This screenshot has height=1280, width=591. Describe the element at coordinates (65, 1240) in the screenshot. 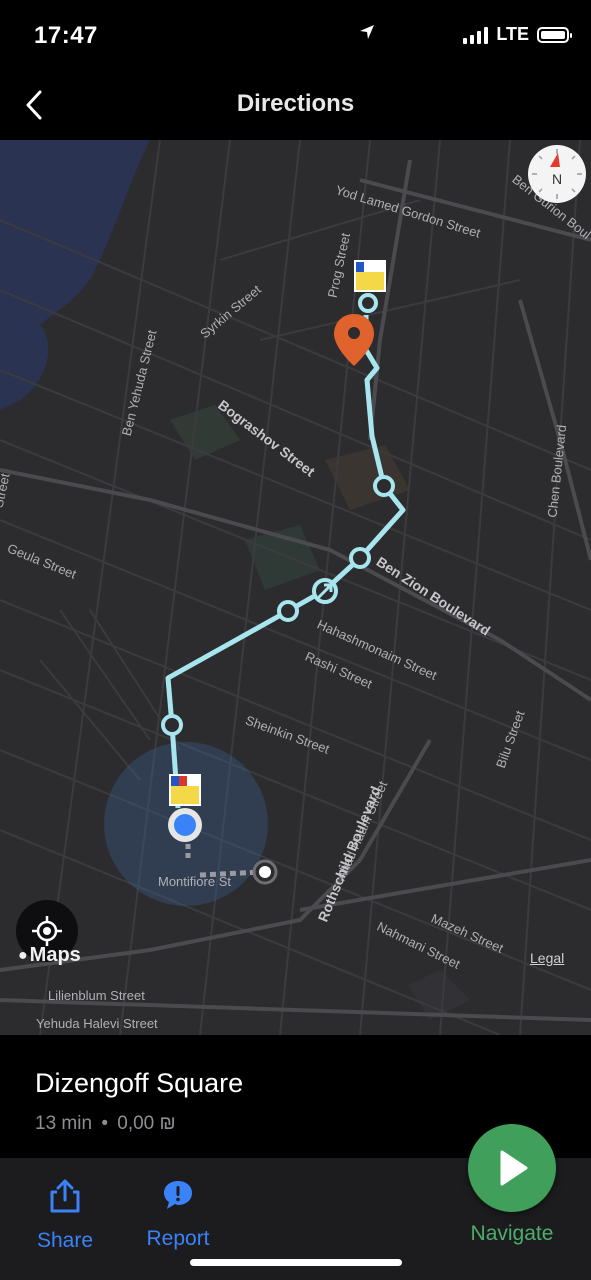

I see `share-label: Share` at that location.